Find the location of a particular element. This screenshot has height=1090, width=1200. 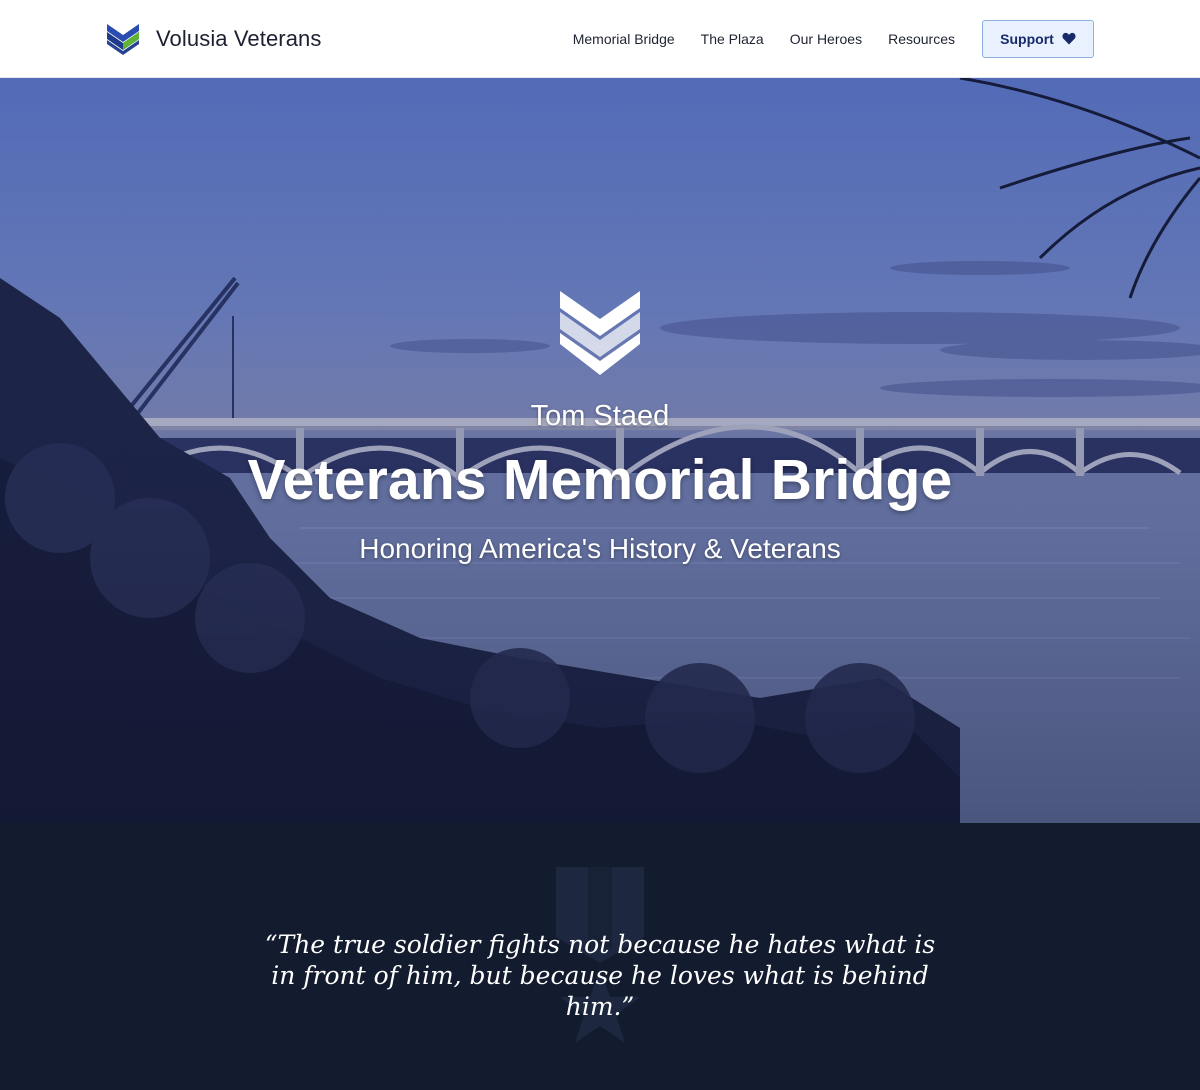

chevron-logo-icon is located at coordinates (123, 39).